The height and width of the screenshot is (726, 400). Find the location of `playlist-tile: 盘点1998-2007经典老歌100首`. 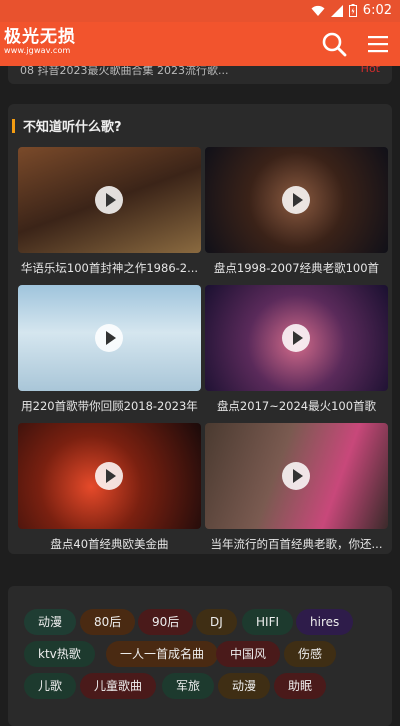

playlist-tile: 盘点1998-2007经典老歌100首 is located at coordinates (296, 211).